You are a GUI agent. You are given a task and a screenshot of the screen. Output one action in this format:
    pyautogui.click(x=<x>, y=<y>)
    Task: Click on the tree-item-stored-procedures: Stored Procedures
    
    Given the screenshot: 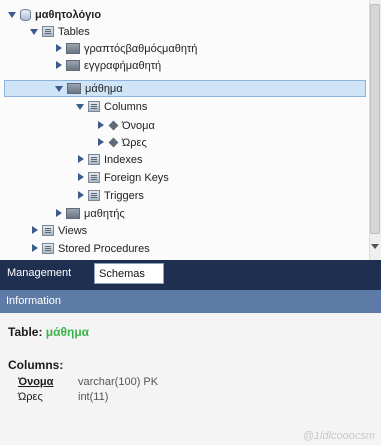 What is the action you would take?
    pyautogui.click(x=90, y=248)
    